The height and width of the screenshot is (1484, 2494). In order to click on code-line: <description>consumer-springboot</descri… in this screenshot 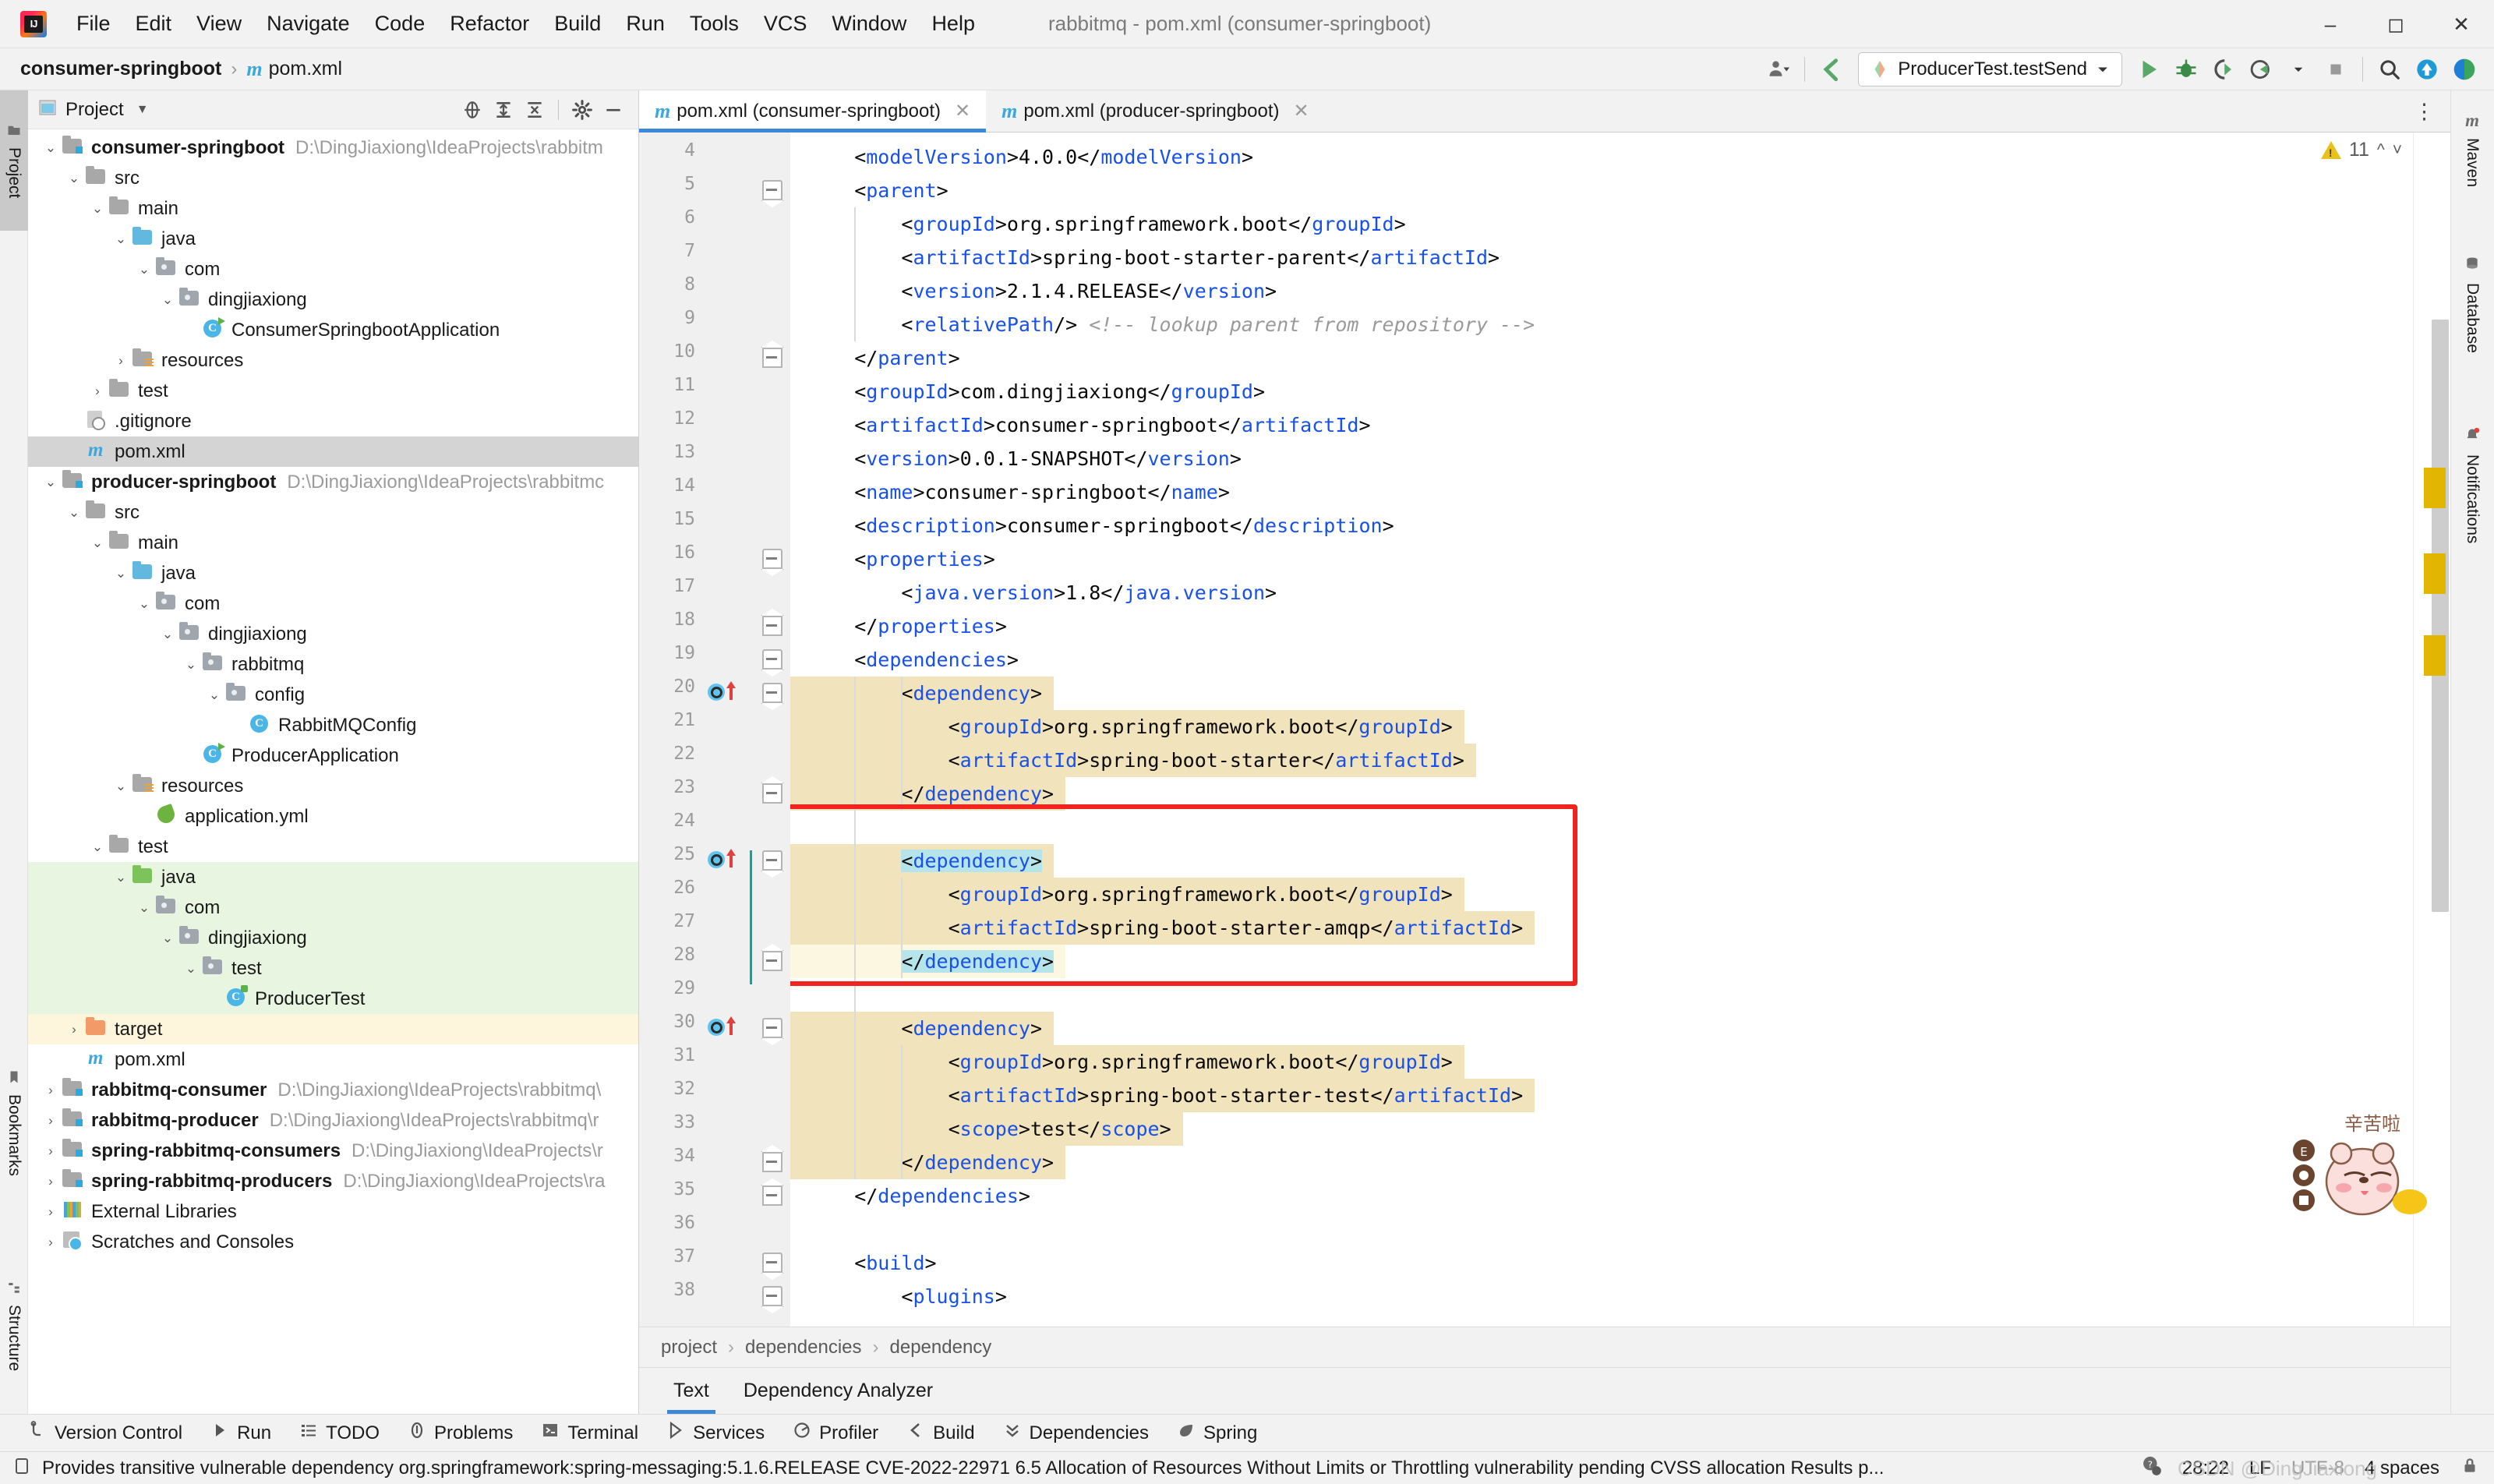, I will do `click(1124, 525)`.